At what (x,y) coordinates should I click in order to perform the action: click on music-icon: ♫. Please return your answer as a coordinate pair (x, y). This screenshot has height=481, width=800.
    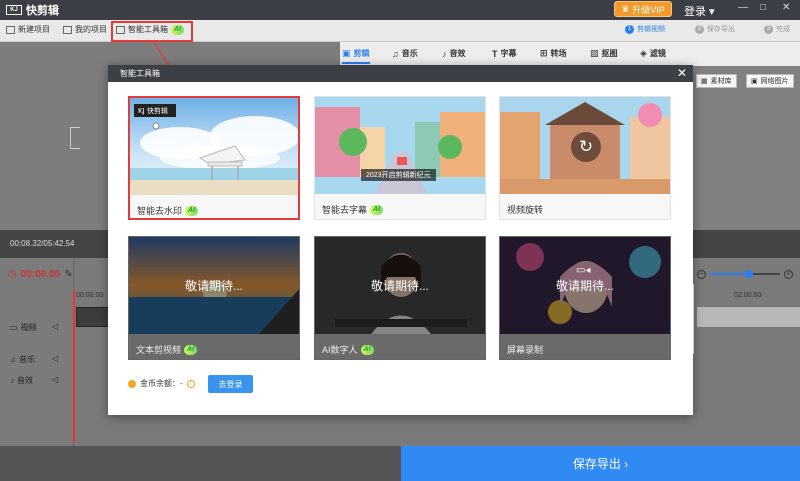
    Looking at the image, I should click on (13, 359).